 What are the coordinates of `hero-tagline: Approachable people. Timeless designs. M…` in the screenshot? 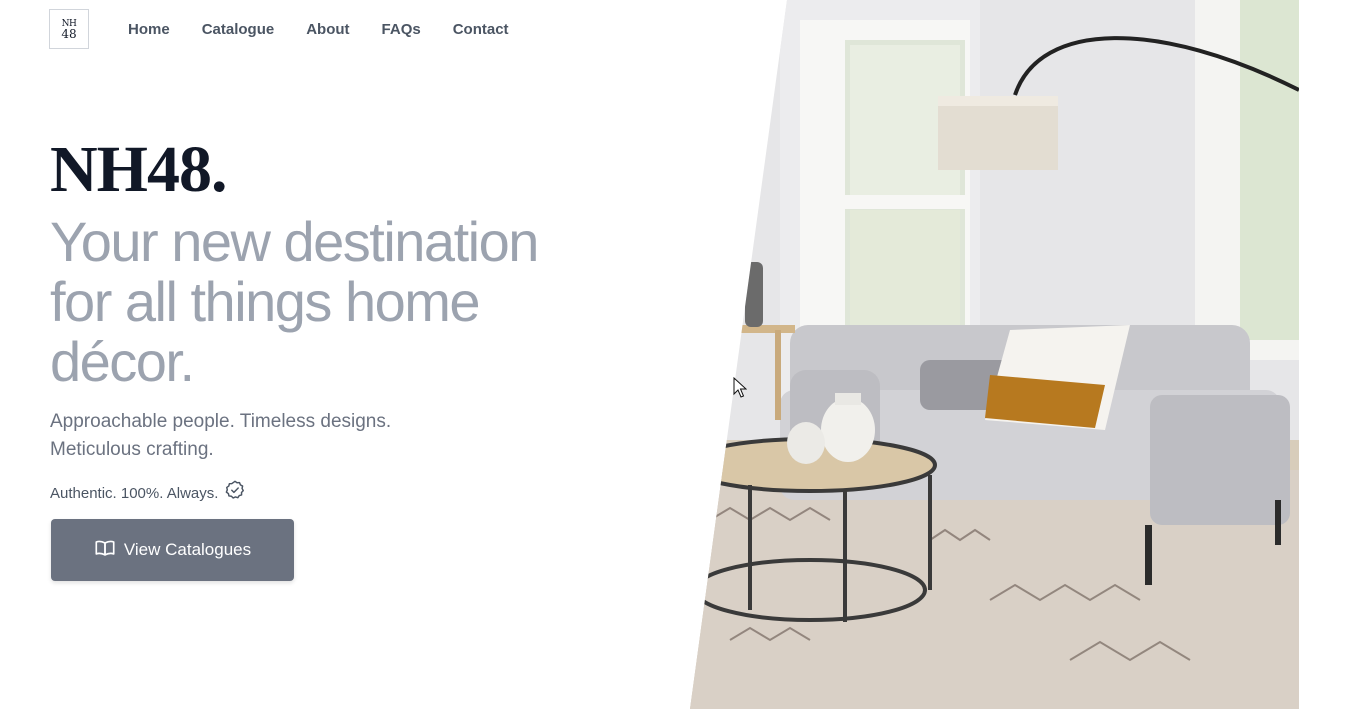 It's located at (221, 435).